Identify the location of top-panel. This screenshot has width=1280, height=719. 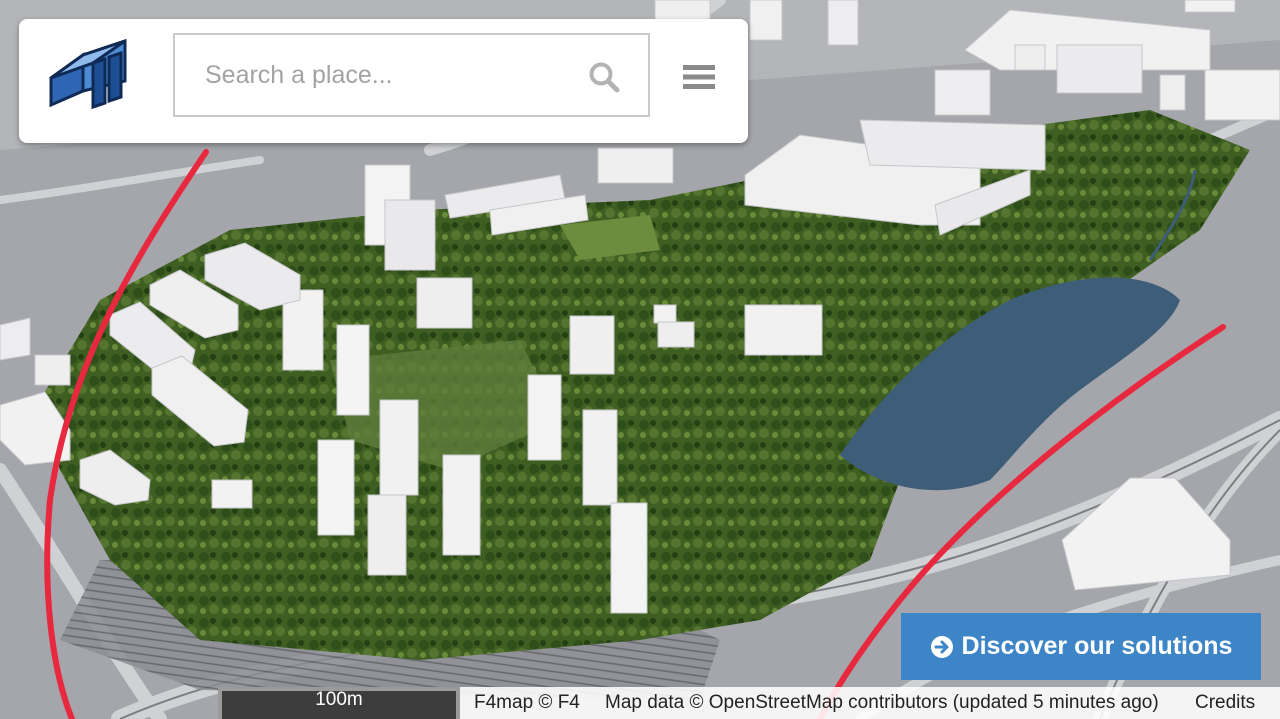
(383, 81).